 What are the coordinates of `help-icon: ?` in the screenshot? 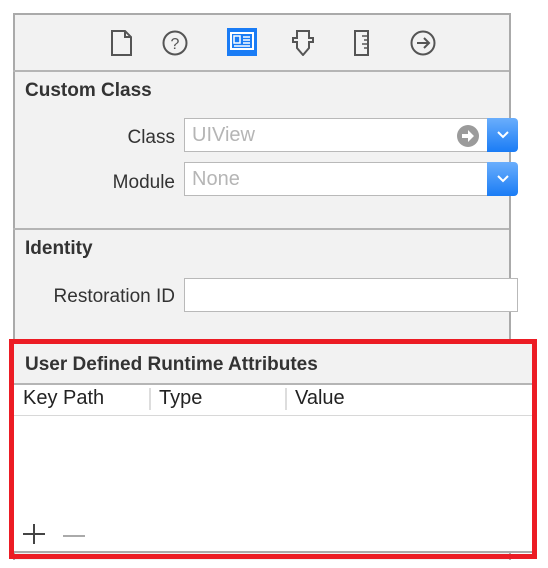 It's located at (175, 43).